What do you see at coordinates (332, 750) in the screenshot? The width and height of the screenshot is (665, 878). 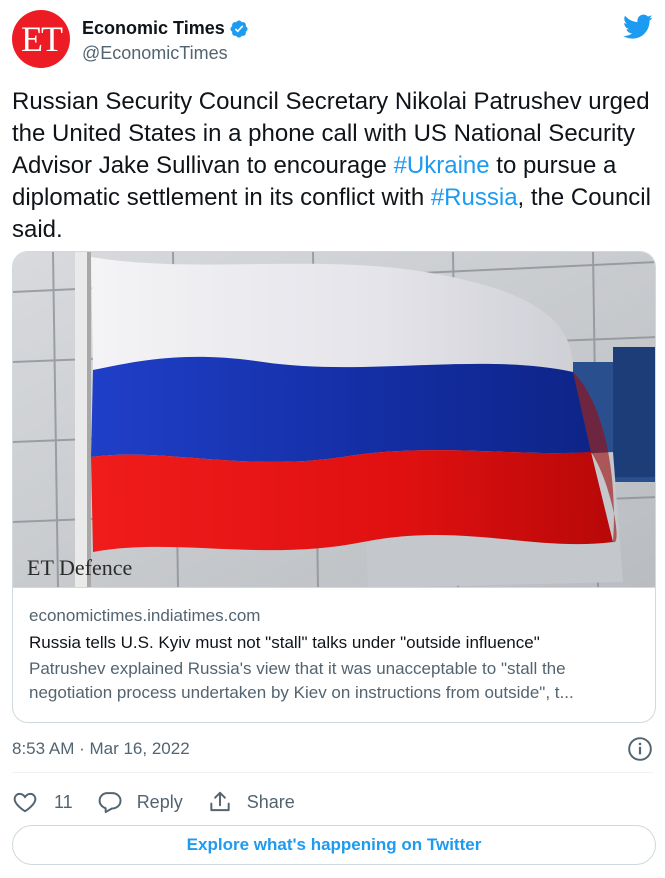 I see `timestamp-row: 8:53 AM · Mar 16, 2022` at bounding box center [332, 750].